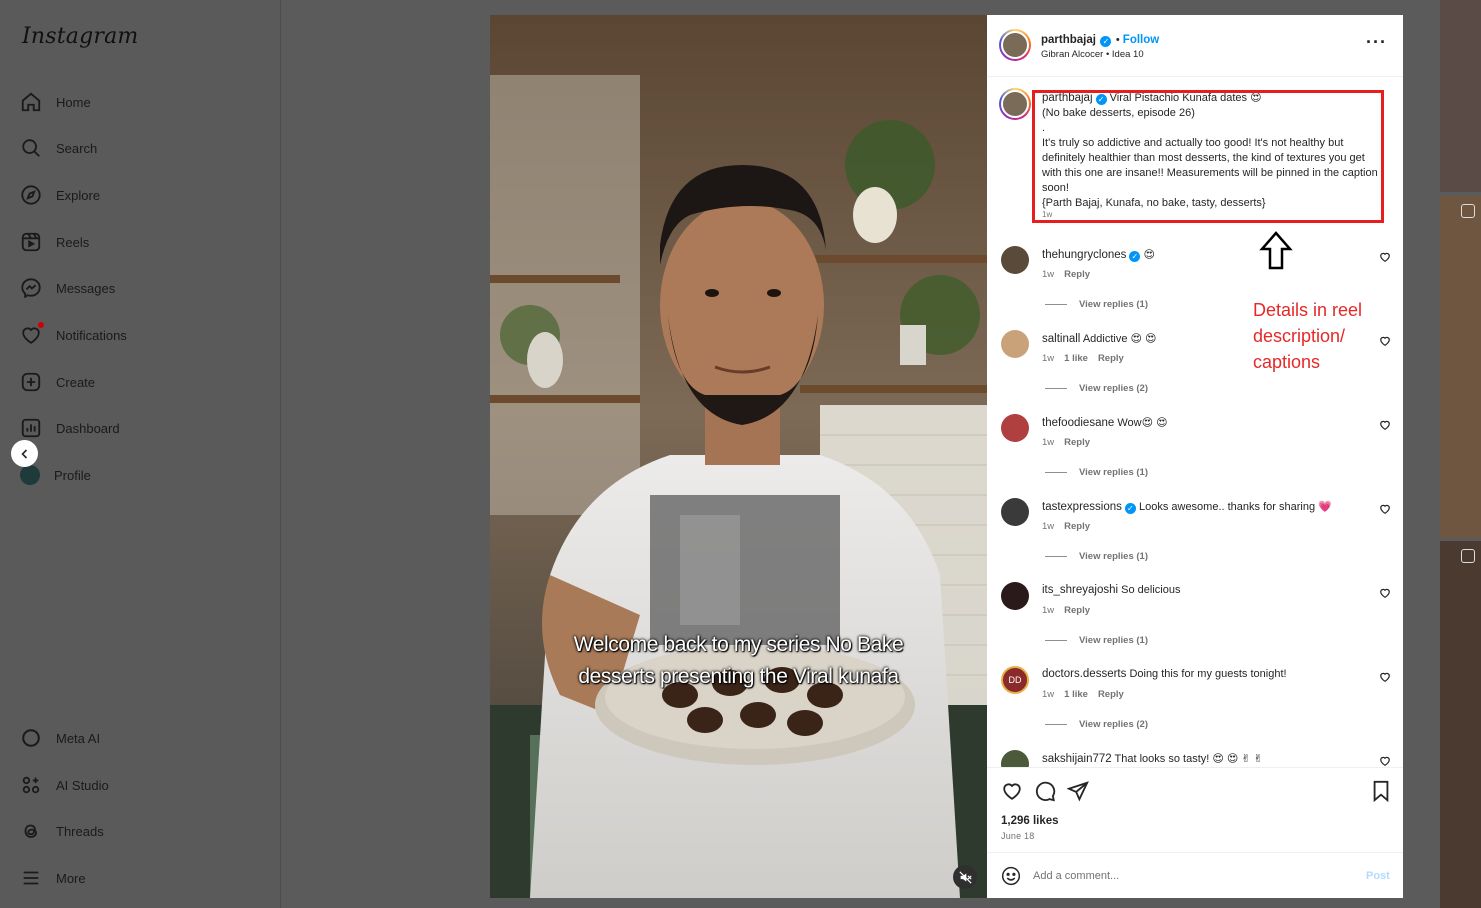  I want to click on nav-meta-ai: Meta AI, so click(60, 738).